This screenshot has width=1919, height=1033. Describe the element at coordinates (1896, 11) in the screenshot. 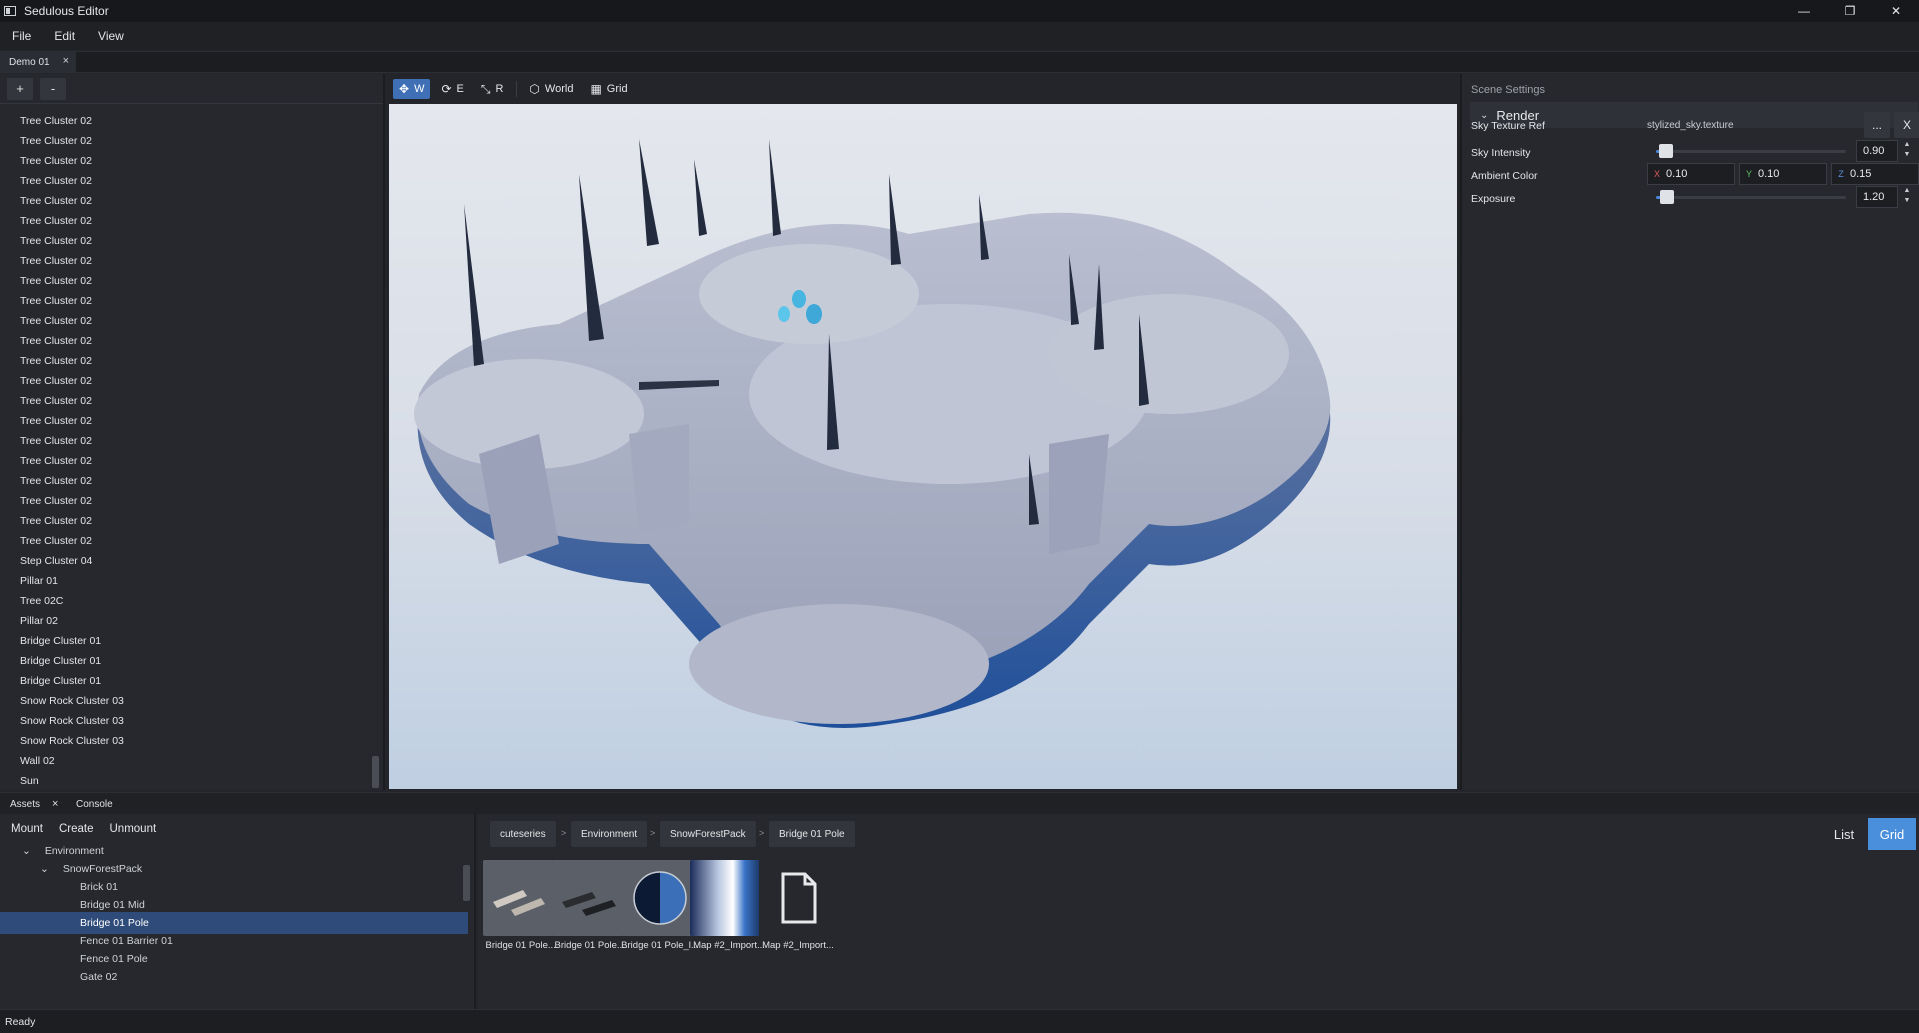

I see `close-window-icon: ✕` at that location.